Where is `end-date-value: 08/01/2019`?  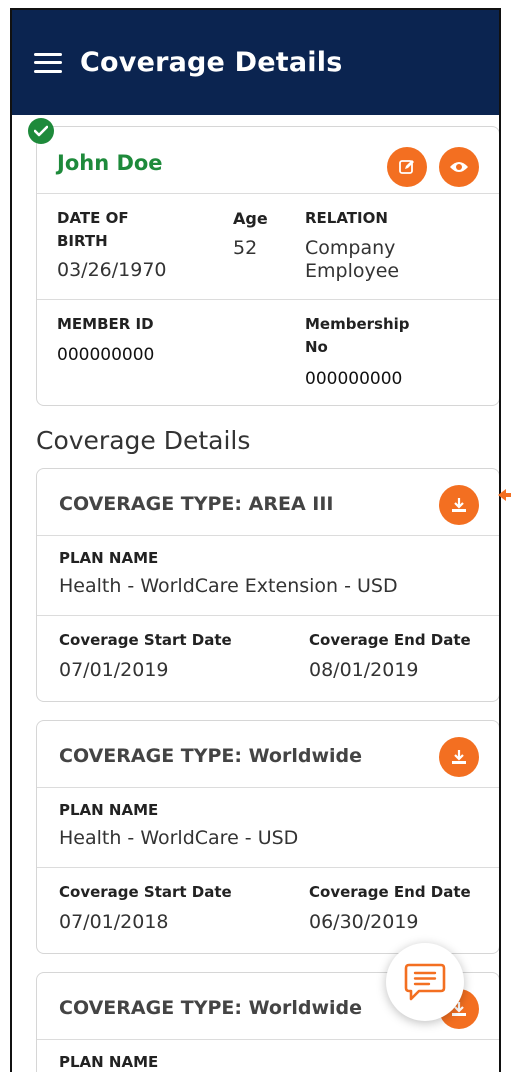
end-date-value: 08/01/2019 is located at coordinates (364, 670).